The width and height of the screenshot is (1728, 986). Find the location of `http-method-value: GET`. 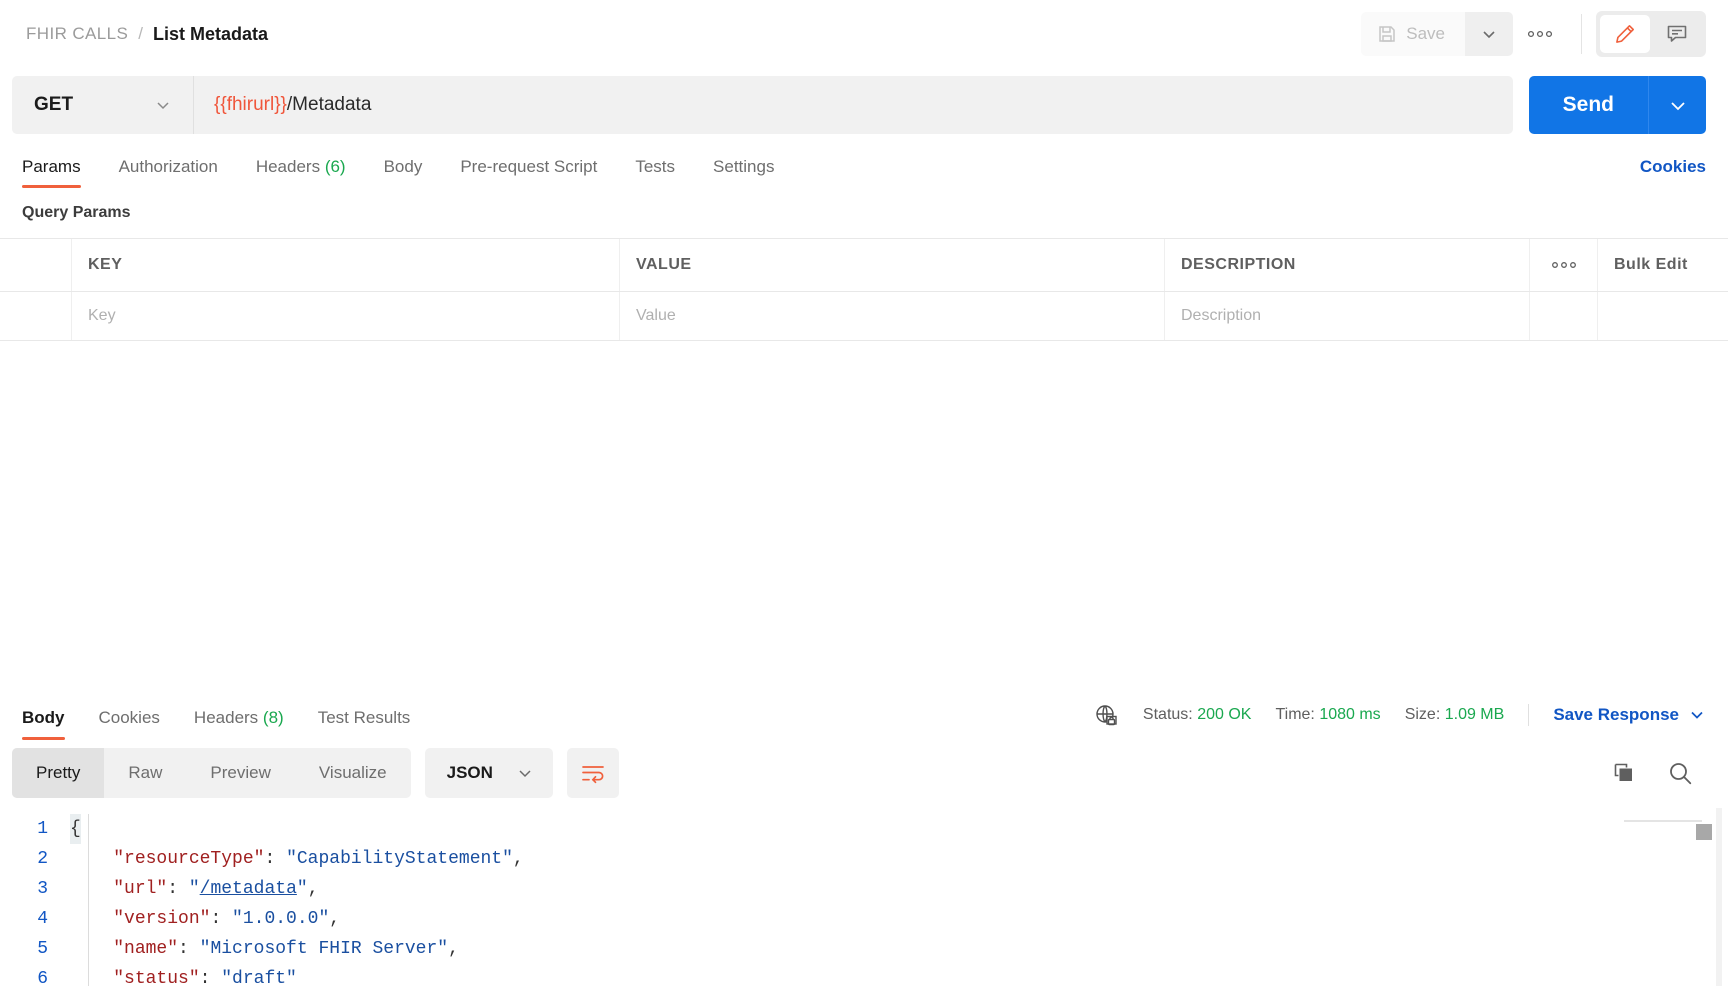

http-method-value: GET is located at coordinates (54, 104).